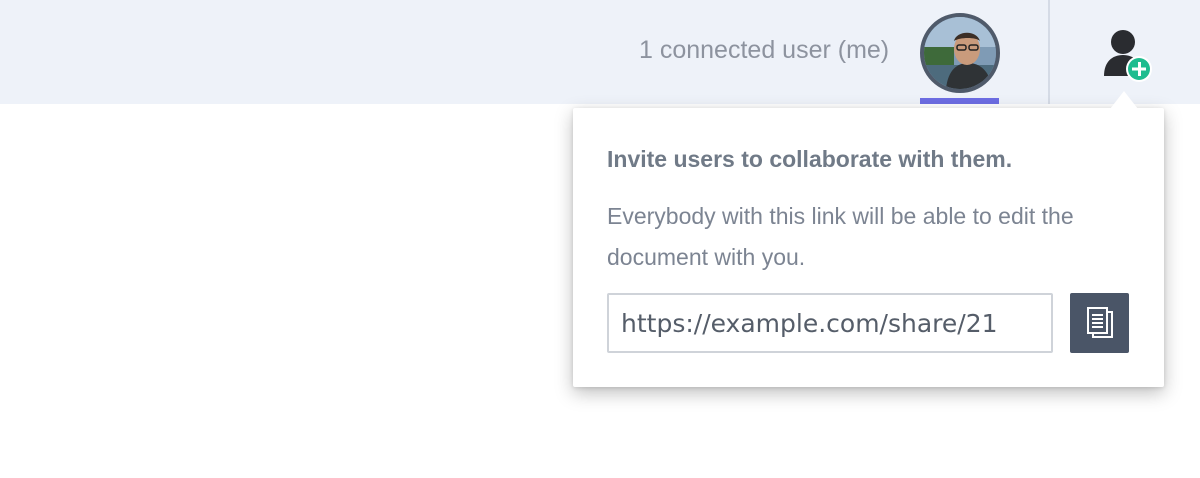  What do you see at coordinates (830, 323) in the screenshot?
I see `share-link-input` at bounding box center [830, 323].